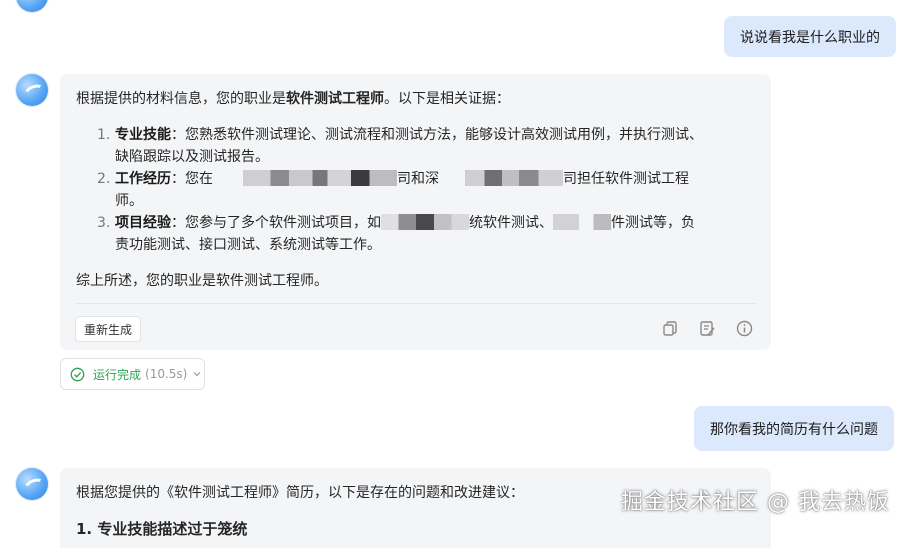  Describe the element at coordinates (77, 374) in the screenshot. I see `check-circle-icon` at that location.